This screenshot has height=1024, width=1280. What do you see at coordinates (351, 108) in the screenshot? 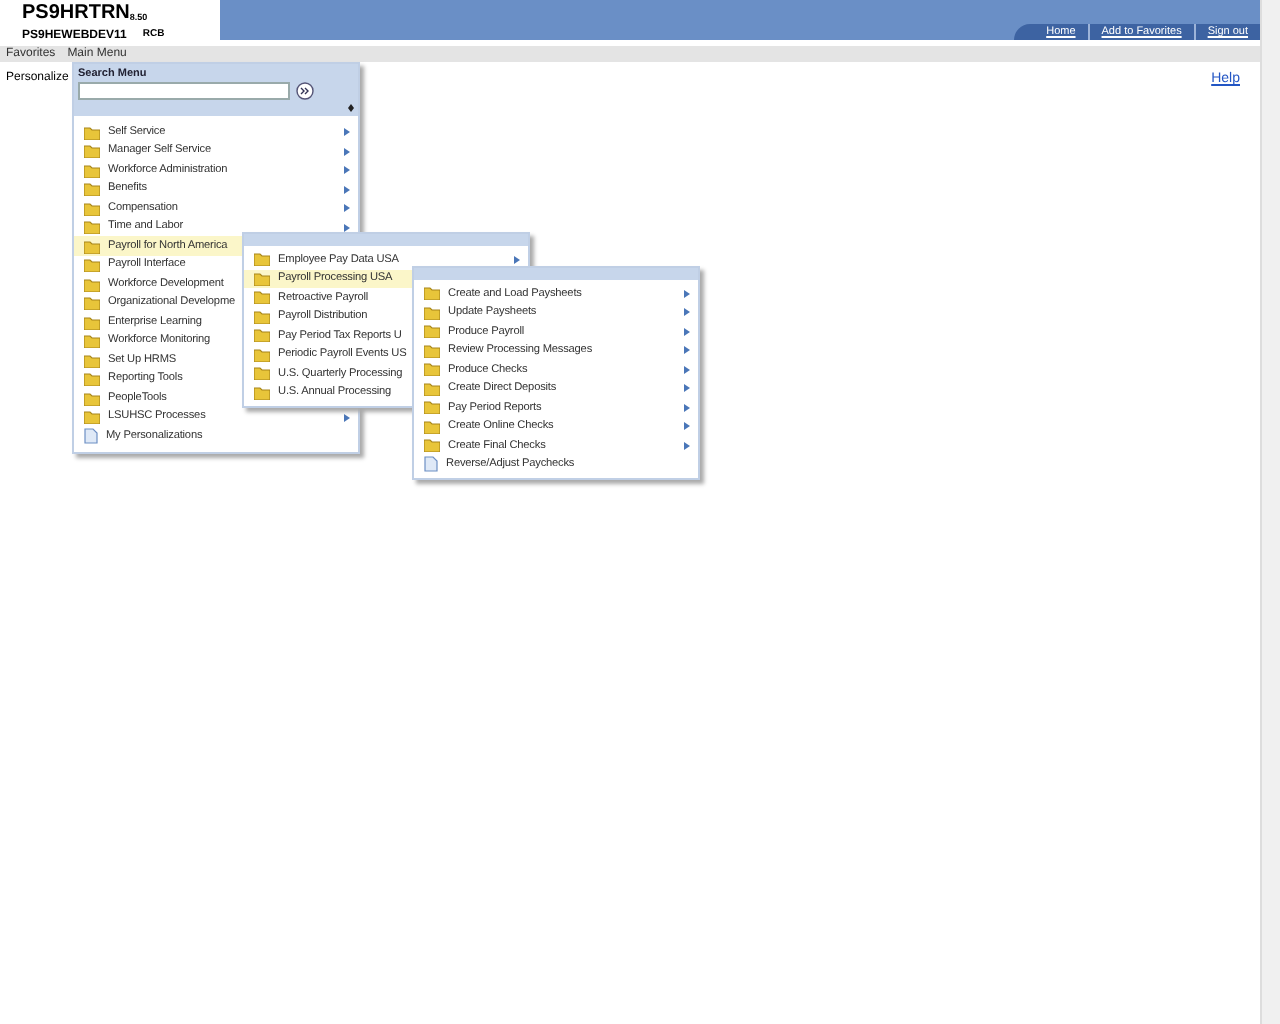
I see `scroll-up-icon` at bounding box center [351, 108].